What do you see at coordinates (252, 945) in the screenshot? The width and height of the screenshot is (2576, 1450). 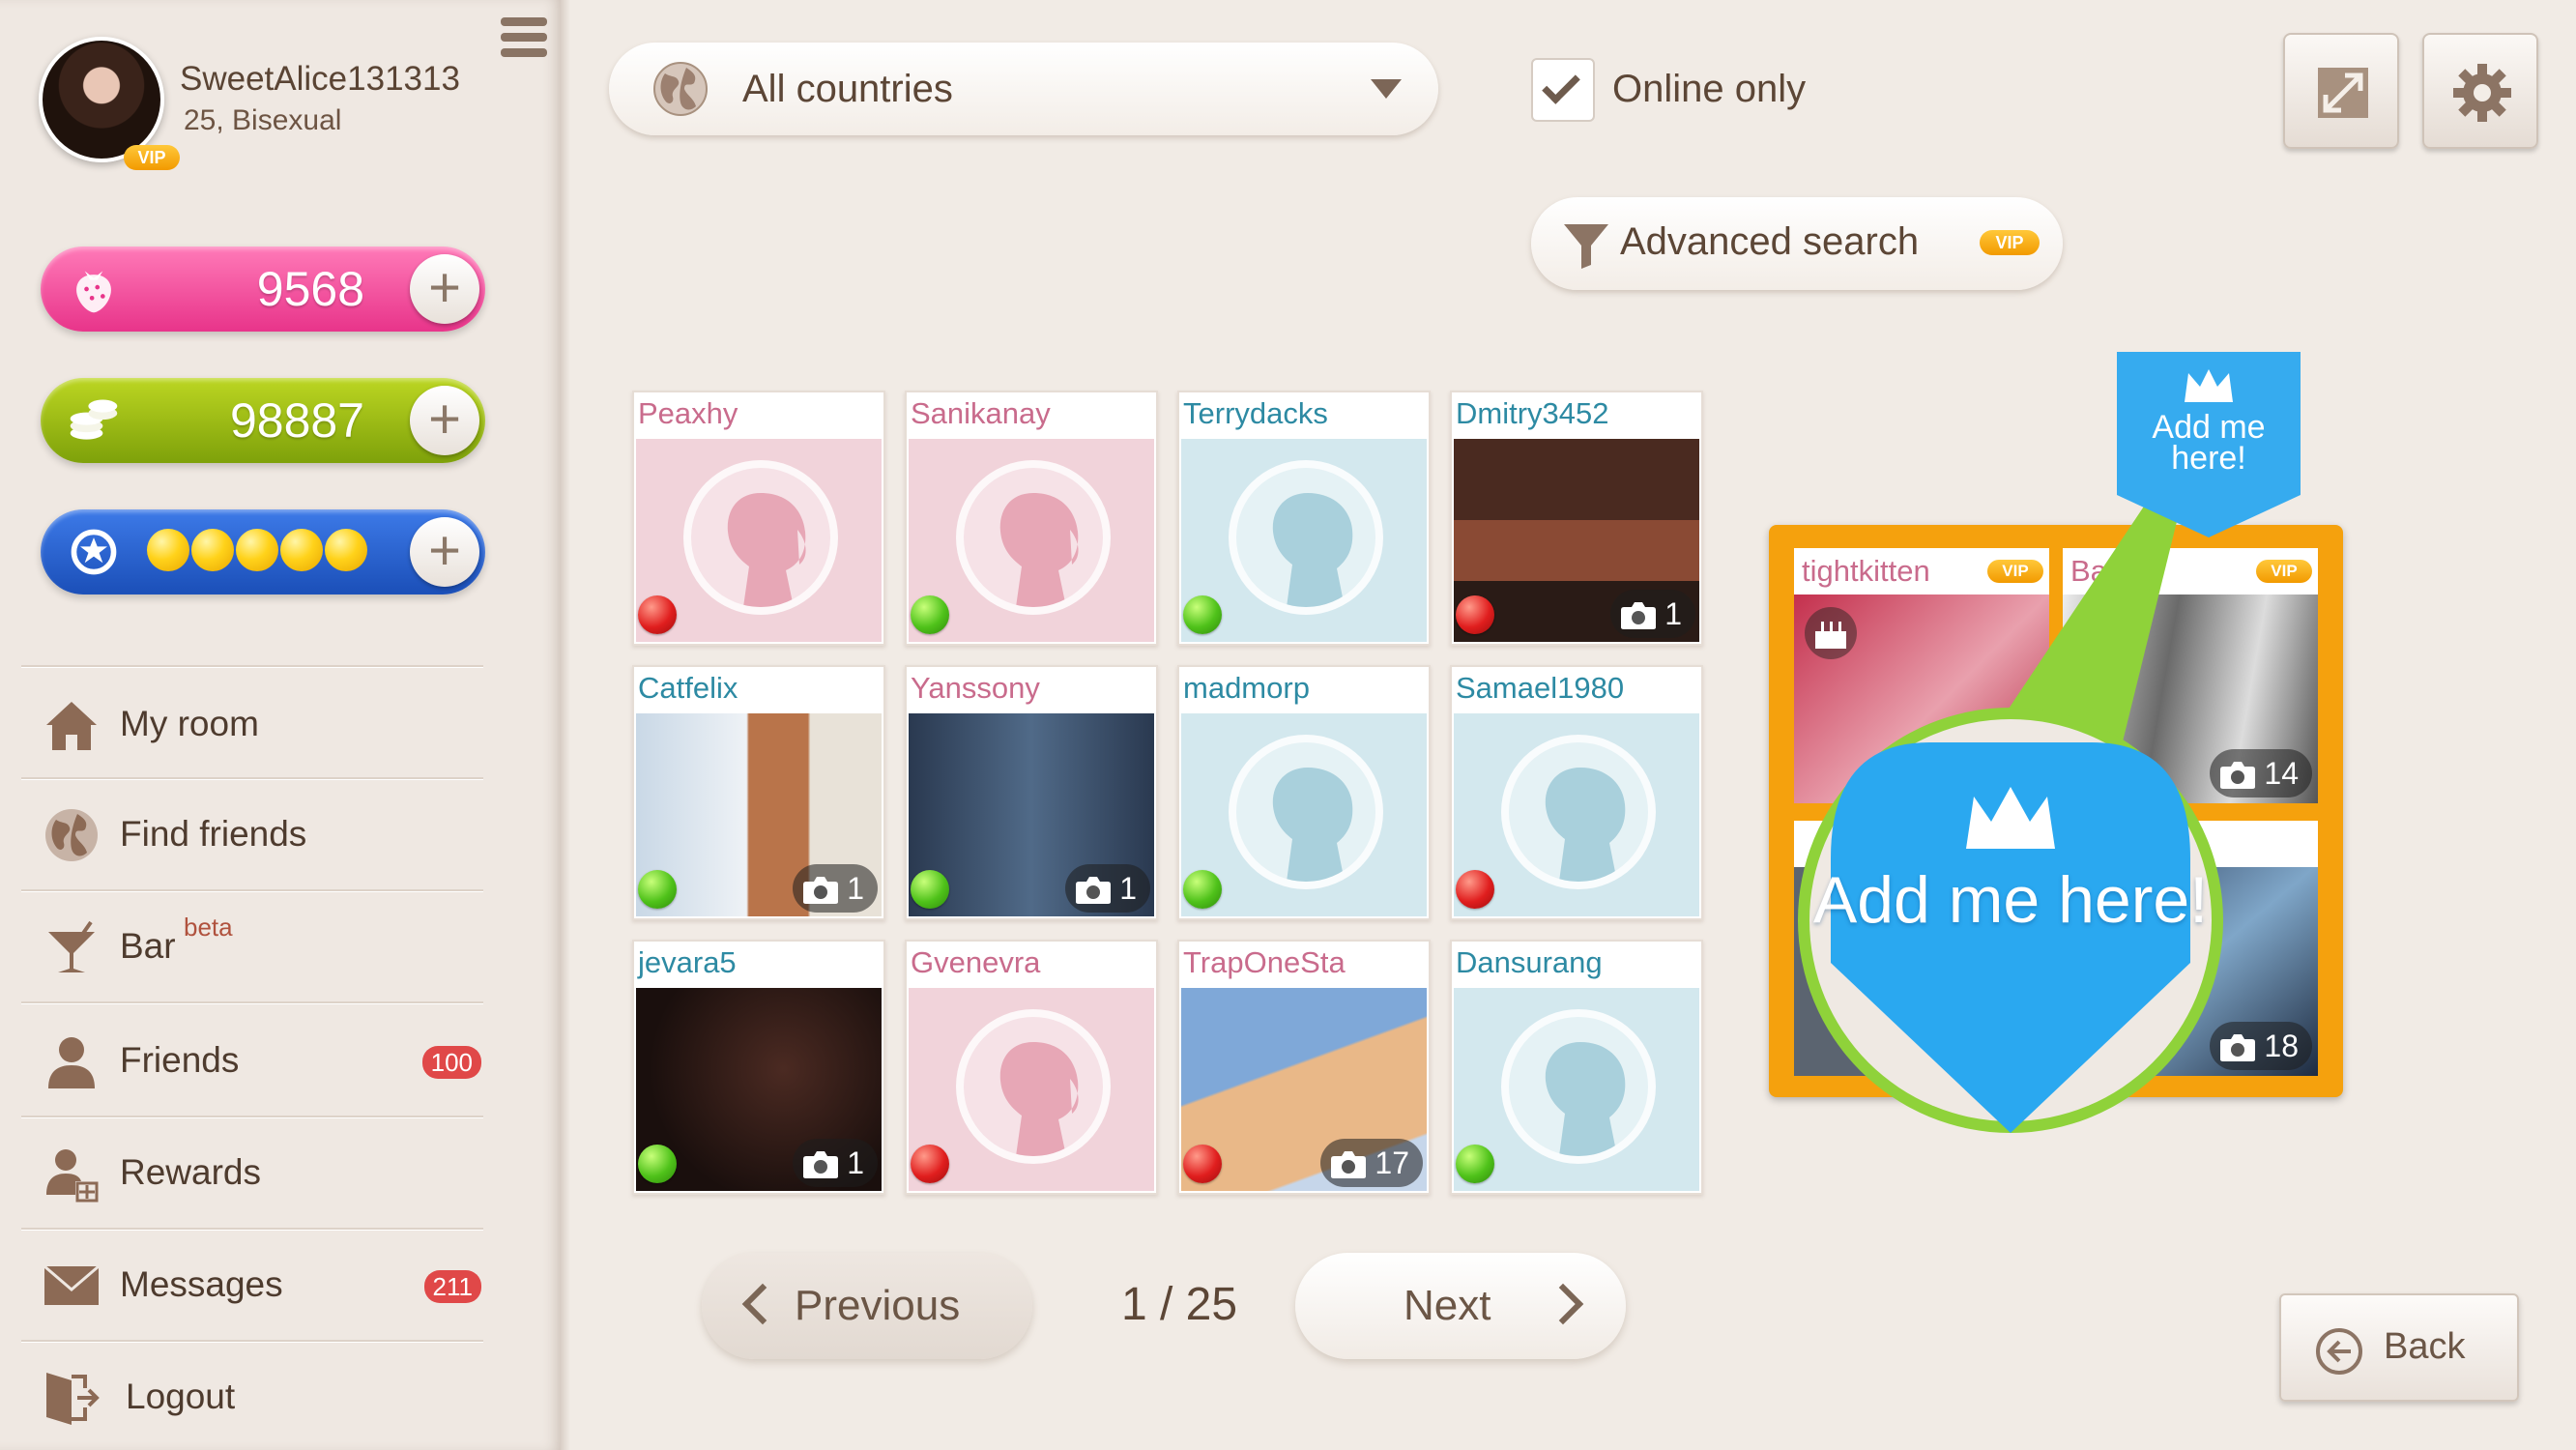 I see `nav-item-bar: Bar beta` at bounding box center [252, 945].